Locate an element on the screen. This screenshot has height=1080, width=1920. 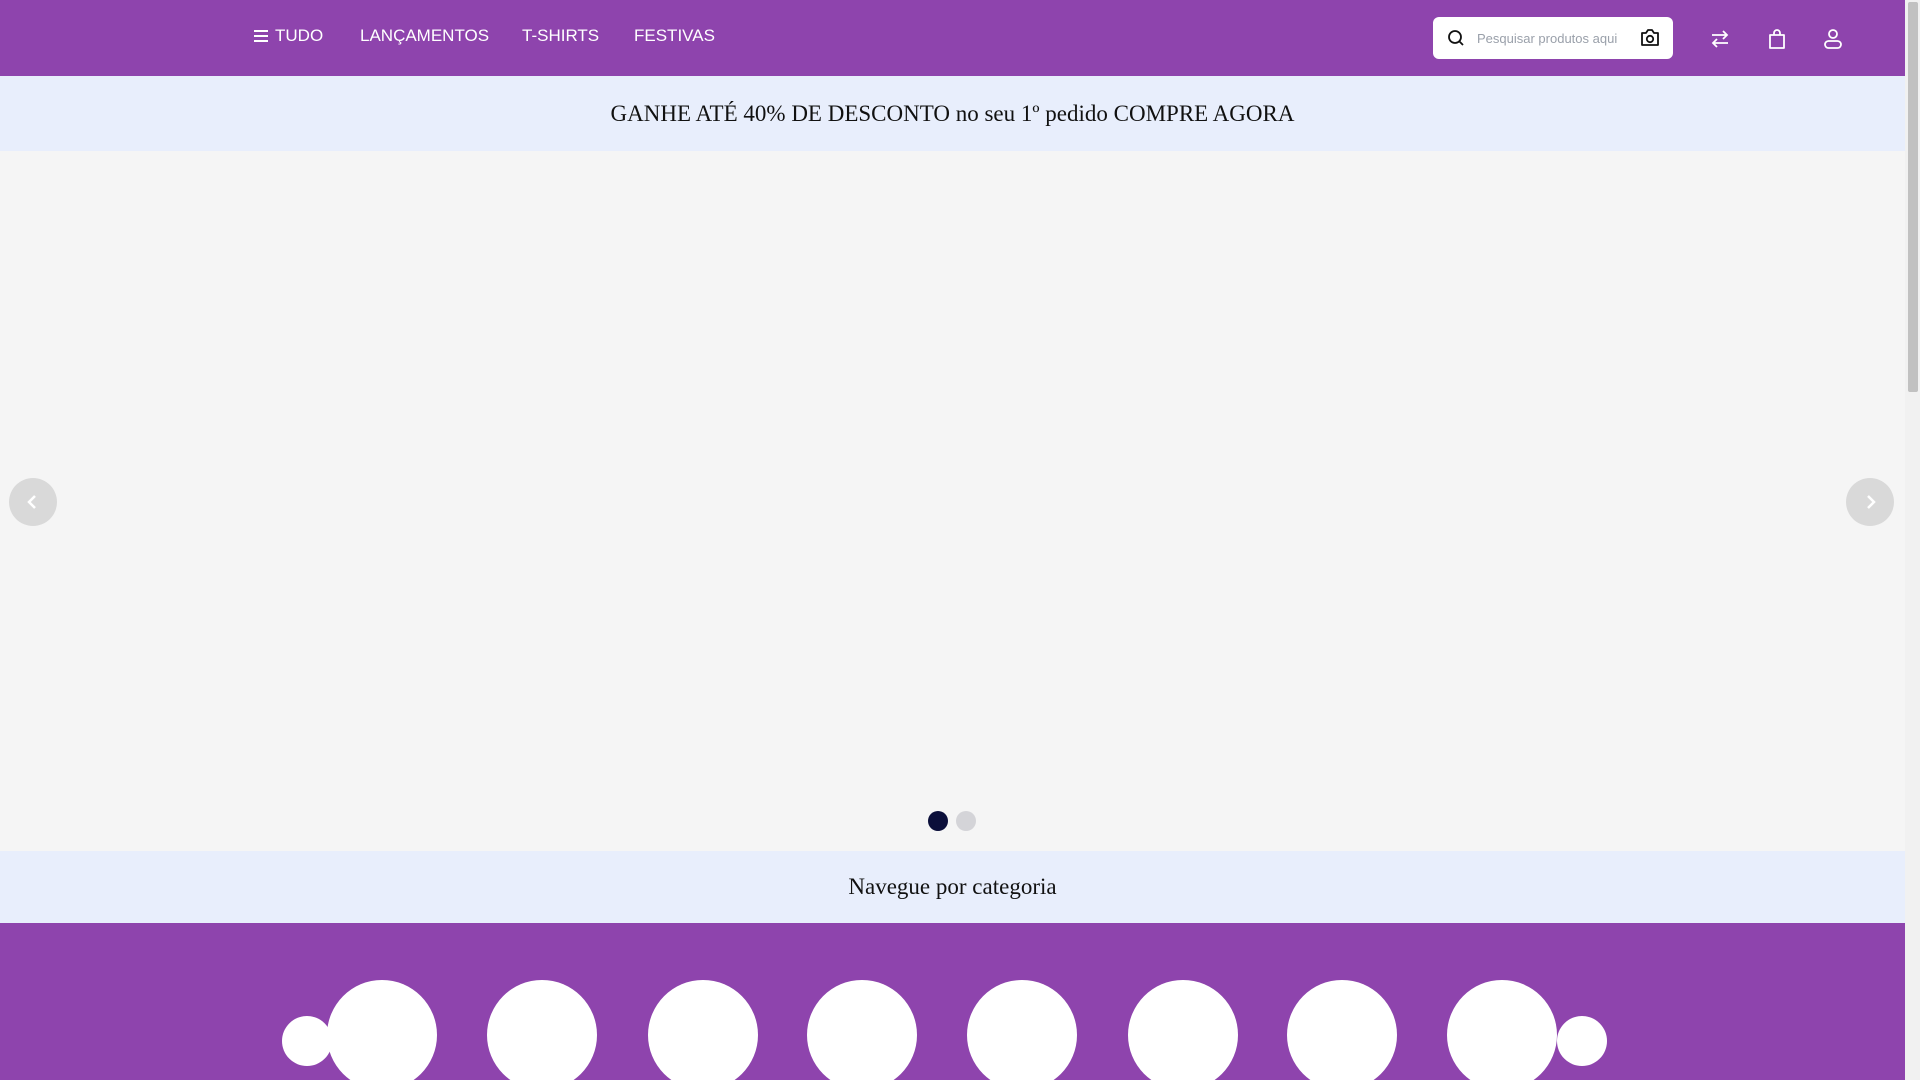
menu-icon is located at coordinates (261, 36).